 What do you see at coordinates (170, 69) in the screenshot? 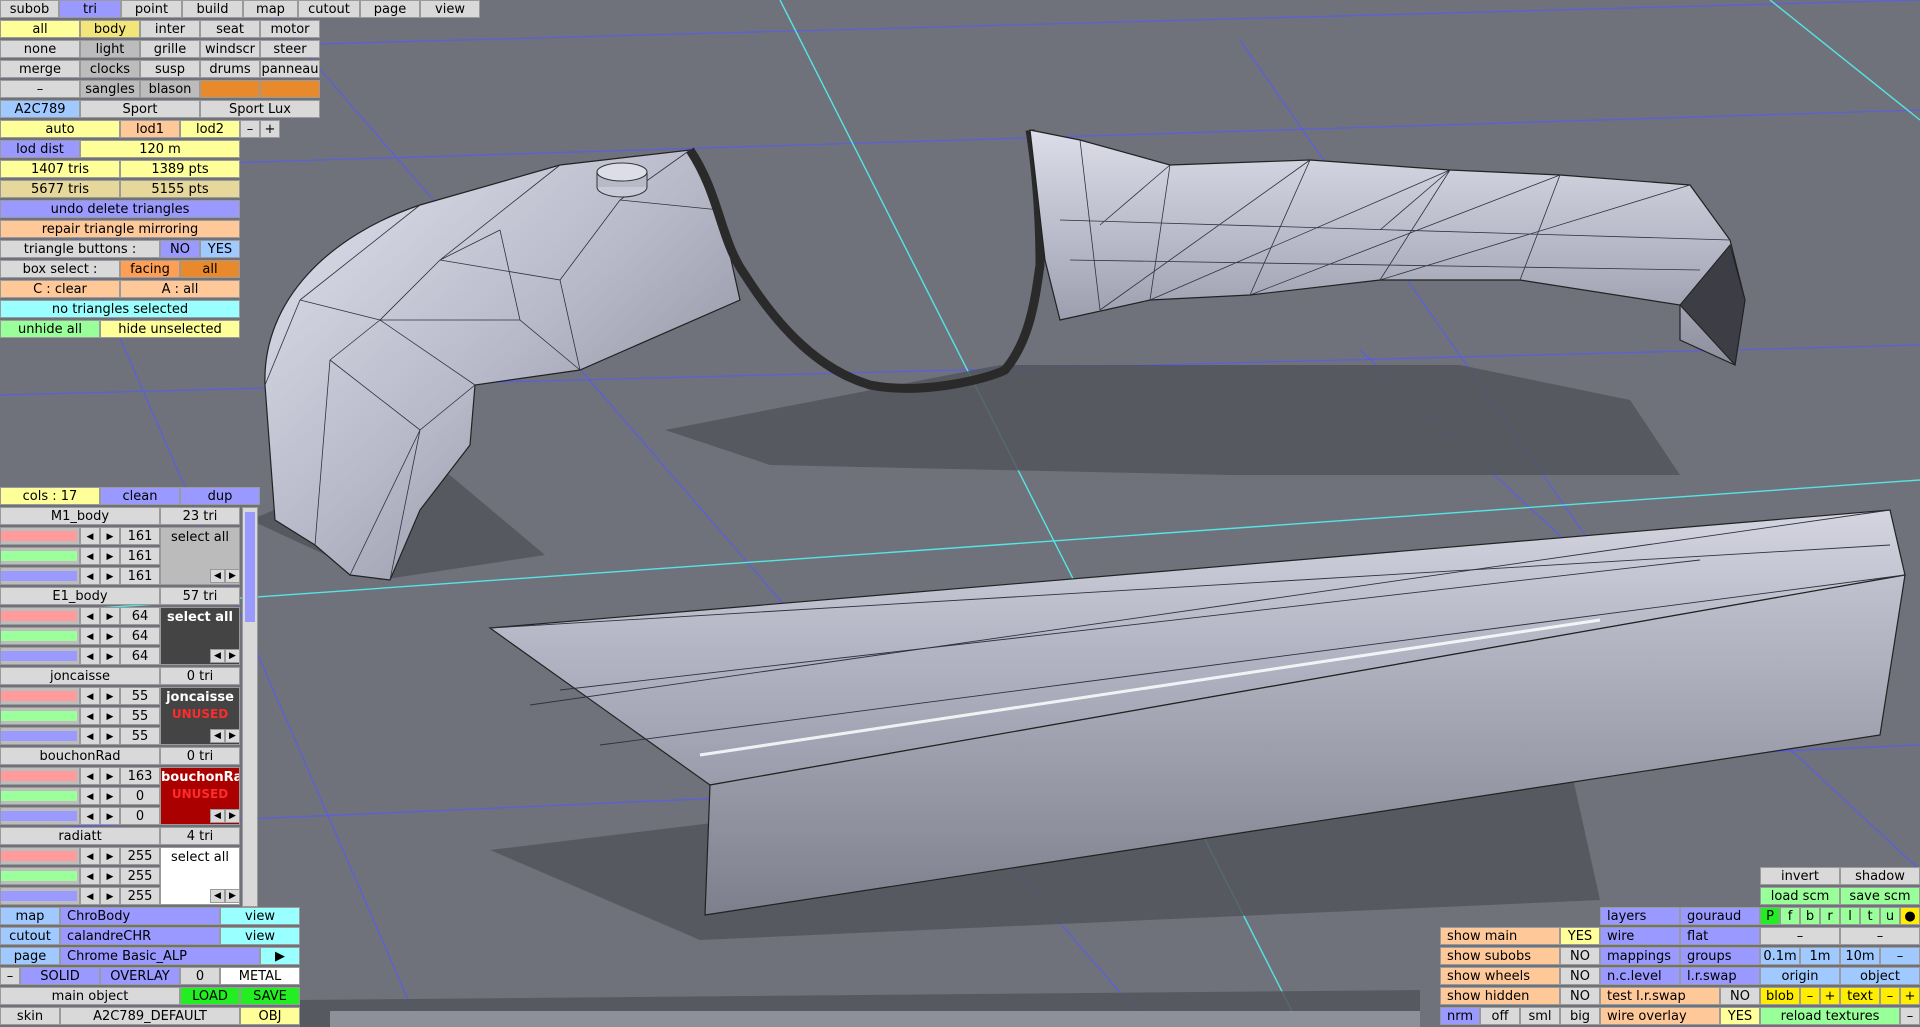
I see `part-susp: susp` at bounding box center [170, 69].